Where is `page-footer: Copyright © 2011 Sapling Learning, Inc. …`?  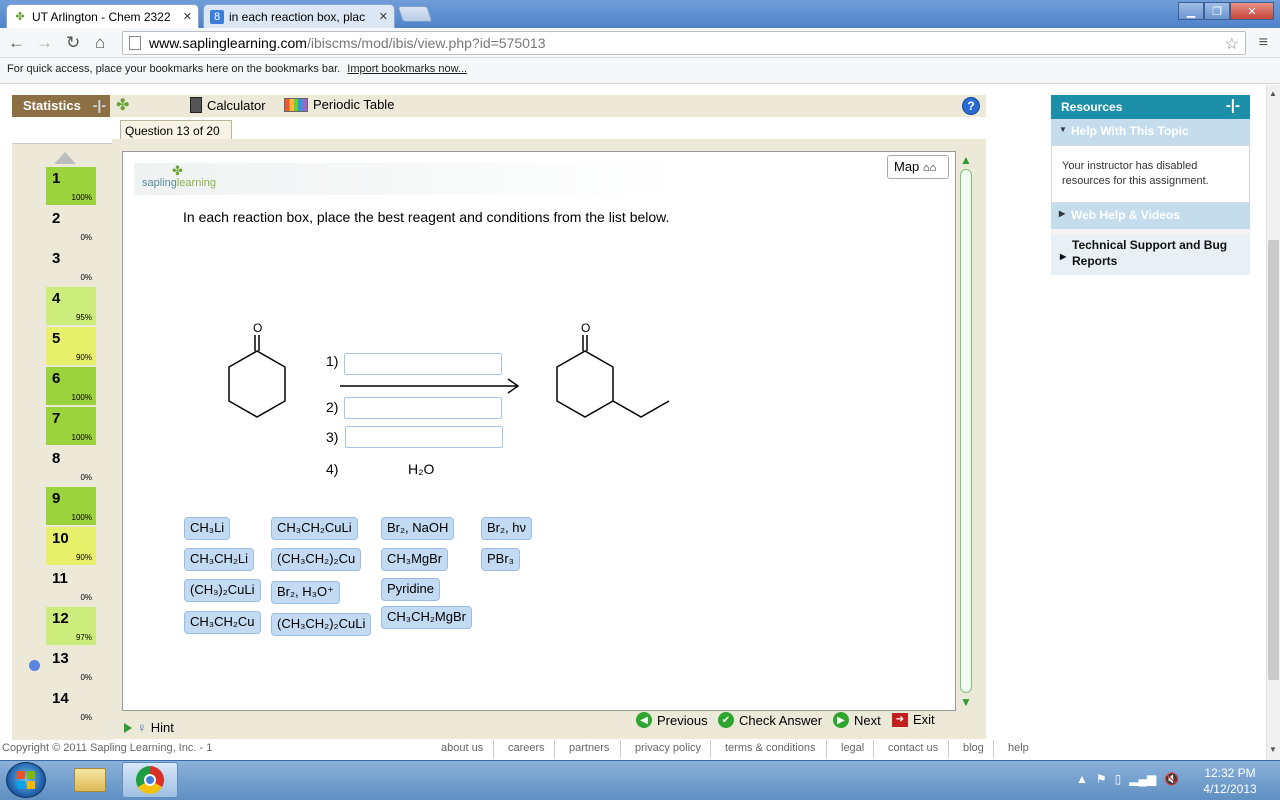 page-footer: Copyright © 2011 Sapling Learning, Inc. … is located at coordinates (632, 749).